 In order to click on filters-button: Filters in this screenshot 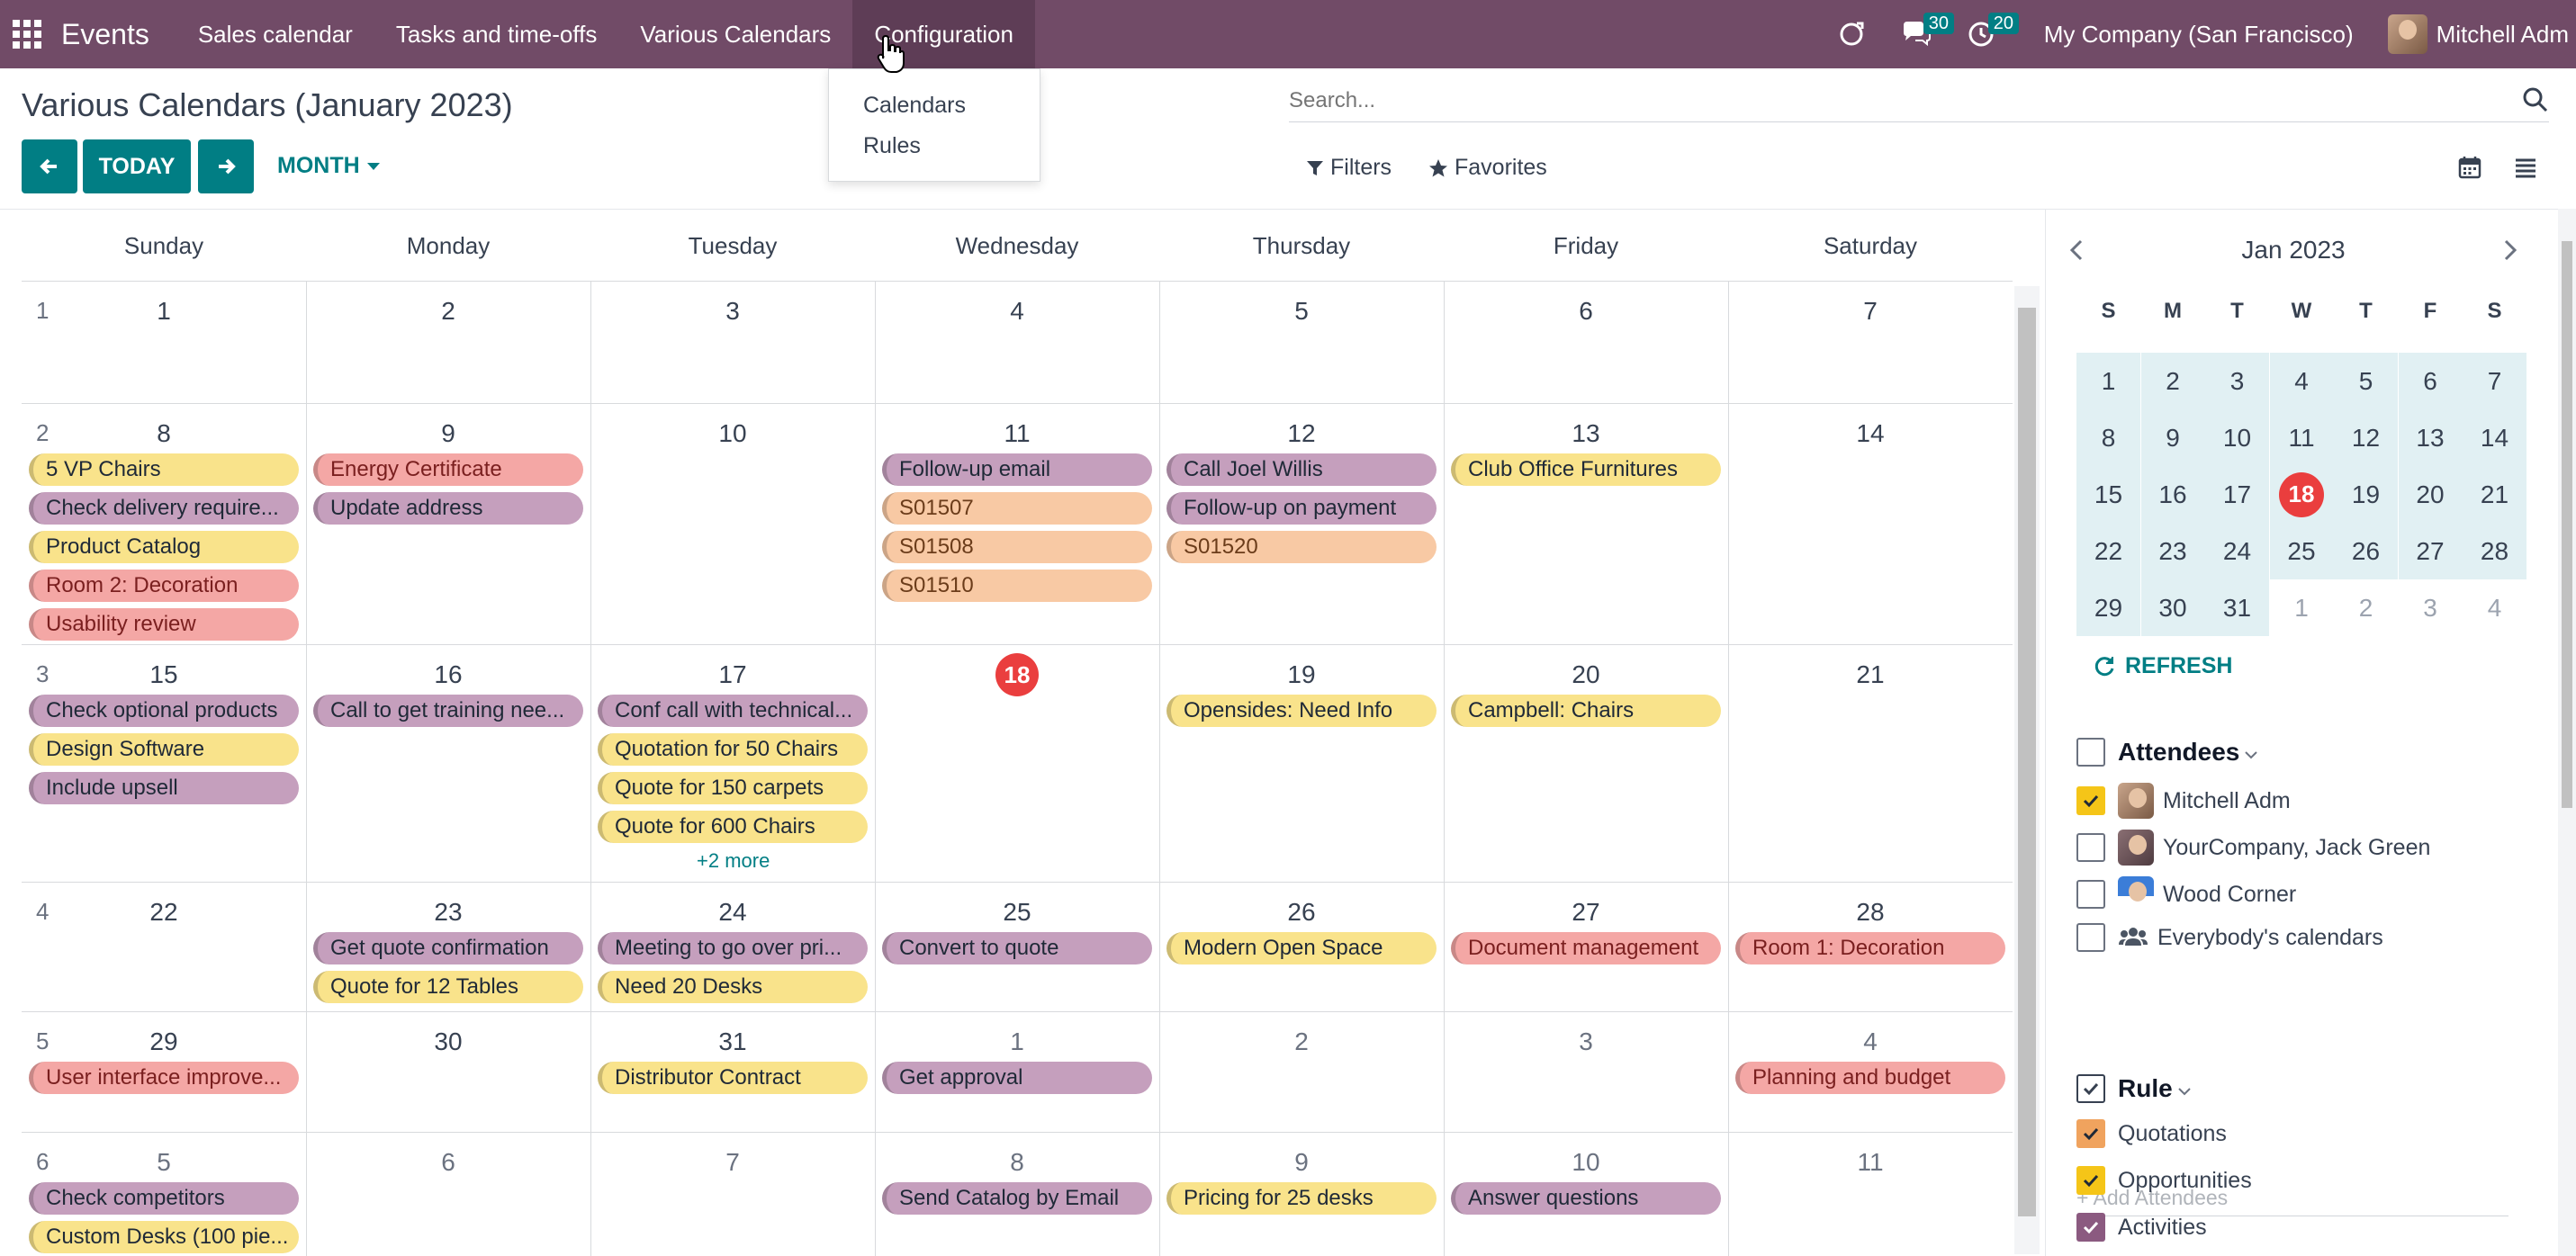, I will do `click(1348, 168)`.